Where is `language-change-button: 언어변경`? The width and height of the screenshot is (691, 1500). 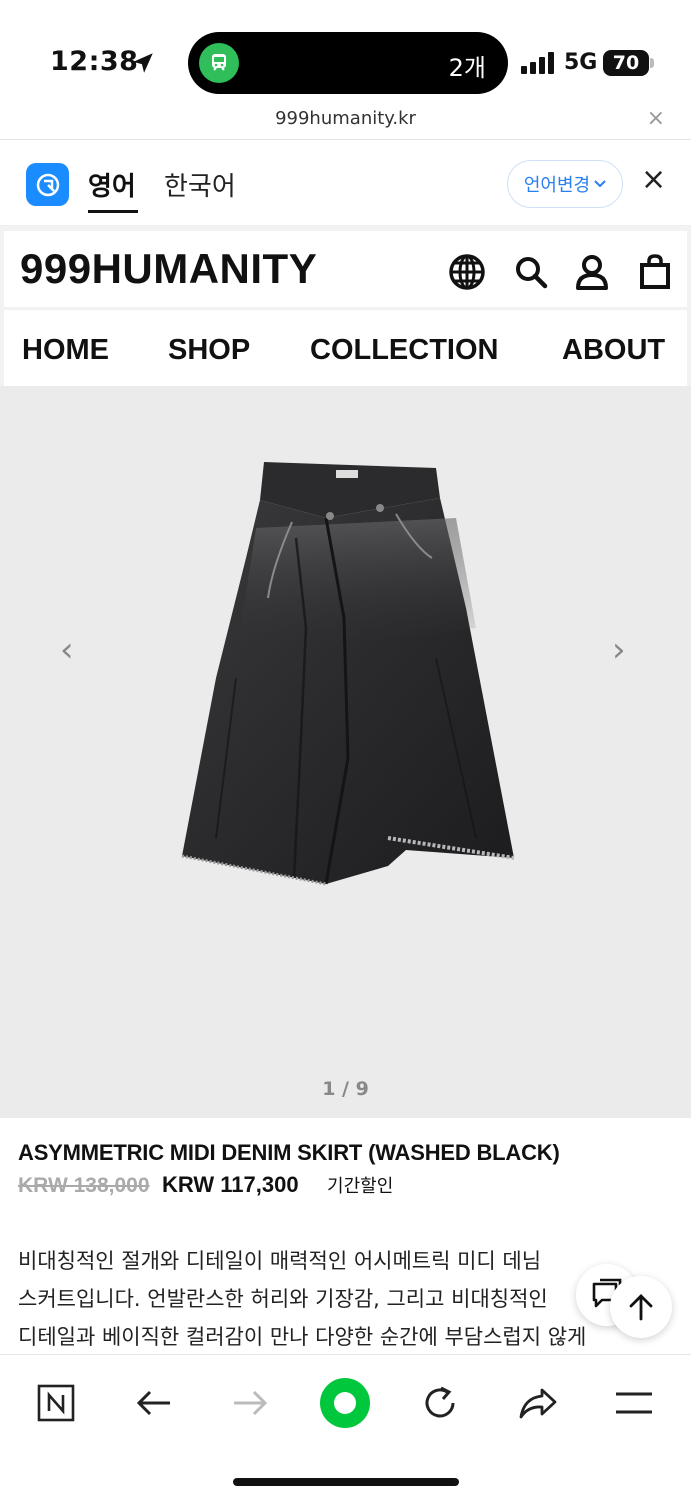
language-change-button: 언어변경 is located at coordinates (565, 184).